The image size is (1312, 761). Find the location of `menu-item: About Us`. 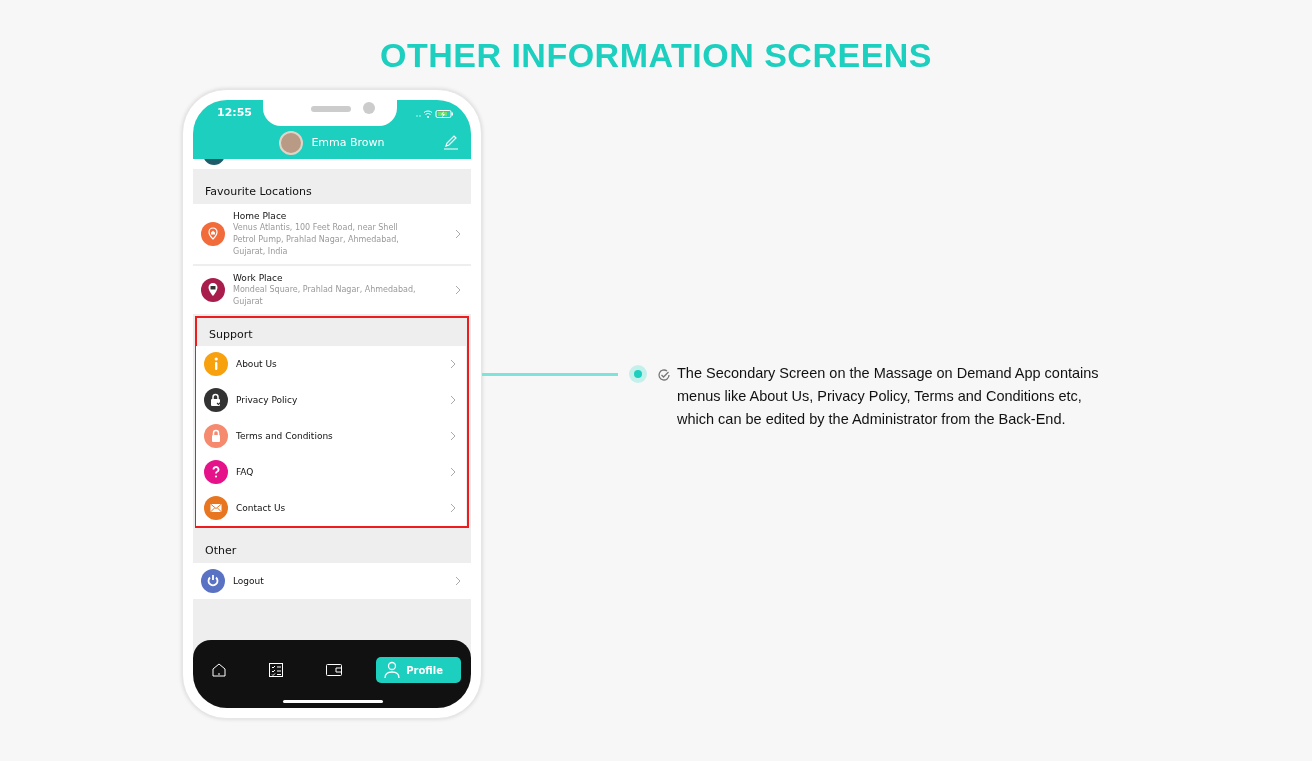

menu-item: About Us is located at coordinates (331, 364).